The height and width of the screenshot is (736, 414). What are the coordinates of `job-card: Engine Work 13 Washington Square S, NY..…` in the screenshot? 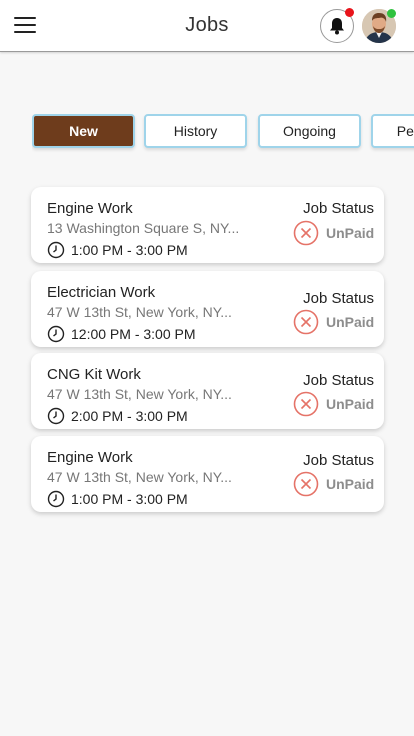 It's located at (207, 225).